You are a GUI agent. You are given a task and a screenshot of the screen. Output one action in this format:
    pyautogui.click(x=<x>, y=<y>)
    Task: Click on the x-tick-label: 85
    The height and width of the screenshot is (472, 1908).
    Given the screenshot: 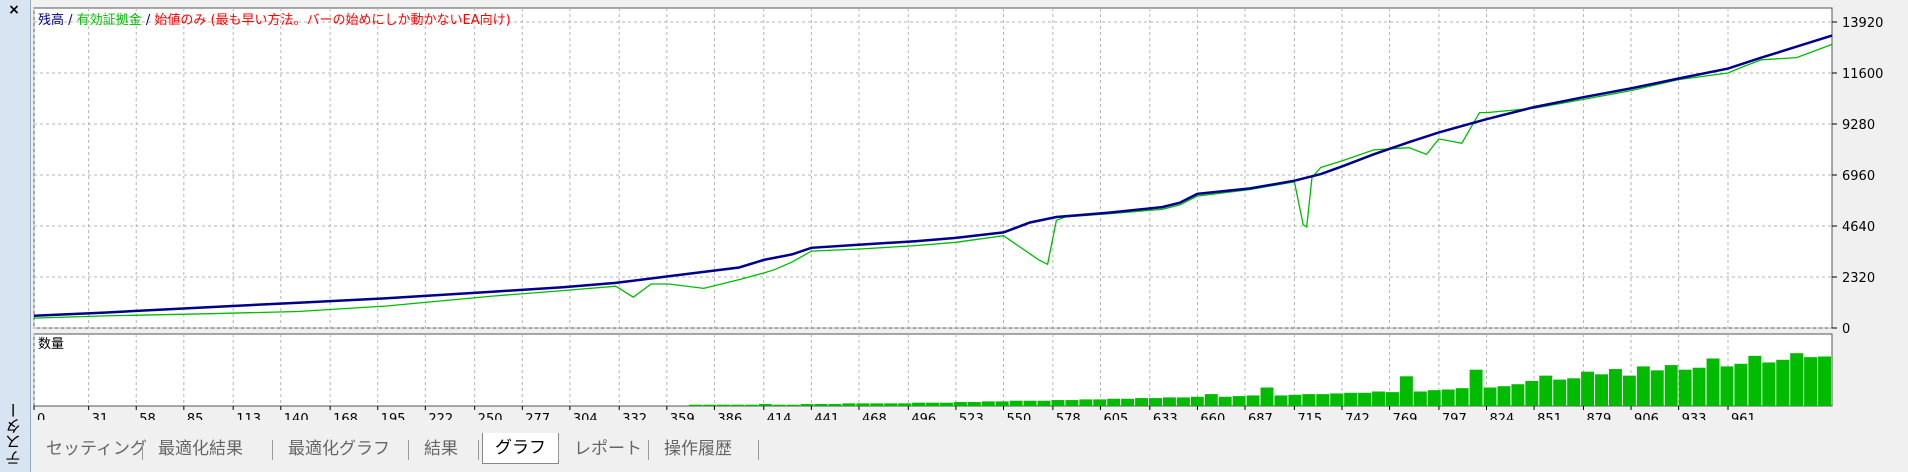 What is the action you would take?
    pyautogui.click(x=195, y=416)
    